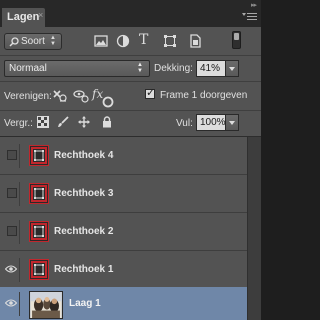  What do you see at coordinates (249, 17) in the screenshot?
I see `panel-menu-icon` at bounding box center [249, 17].